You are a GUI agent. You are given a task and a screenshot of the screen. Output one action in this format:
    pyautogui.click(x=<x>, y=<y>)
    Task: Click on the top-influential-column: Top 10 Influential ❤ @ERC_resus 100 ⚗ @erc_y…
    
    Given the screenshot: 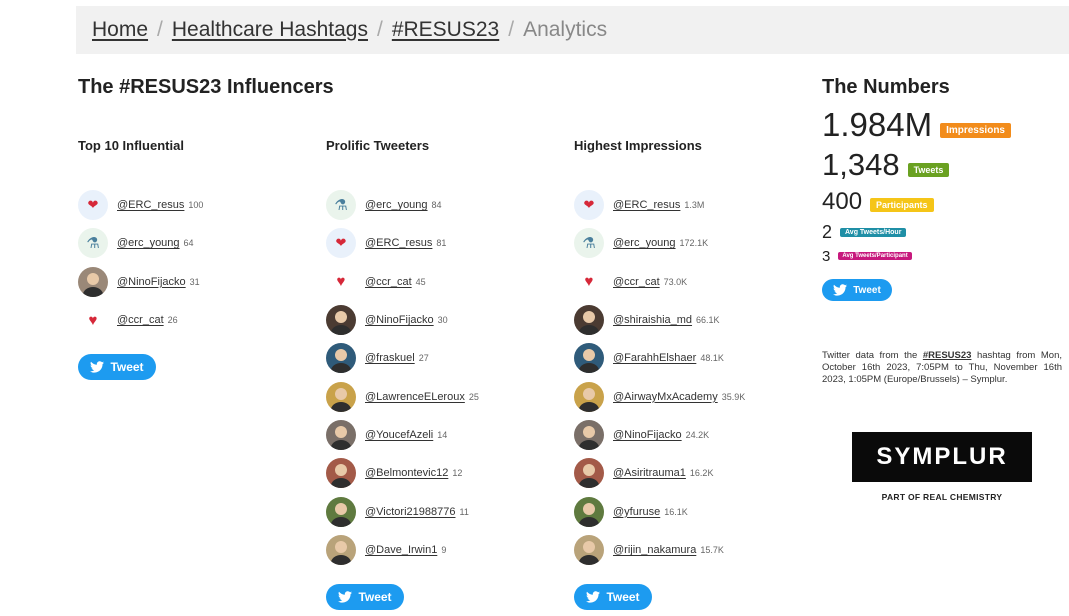 What is the action you would take?
    pyautogui.click(x=198, y=238)
    